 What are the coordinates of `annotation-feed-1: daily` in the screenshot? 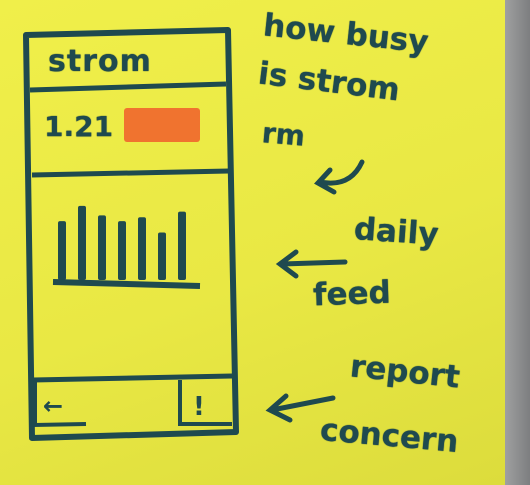 It's located at (396, 232).